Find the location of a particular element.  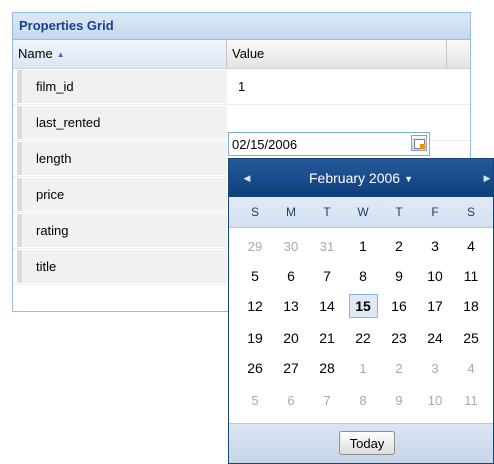

date-cell: 17 is located at coordinates (435, 306).